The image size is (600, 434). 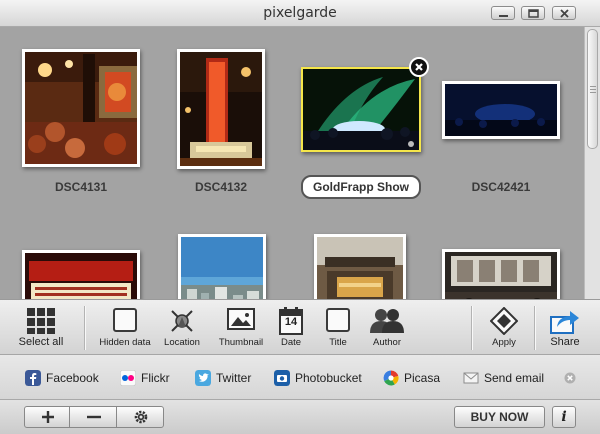 I want to click on photo-caption: DSC4131, so click(x=81, y=187).